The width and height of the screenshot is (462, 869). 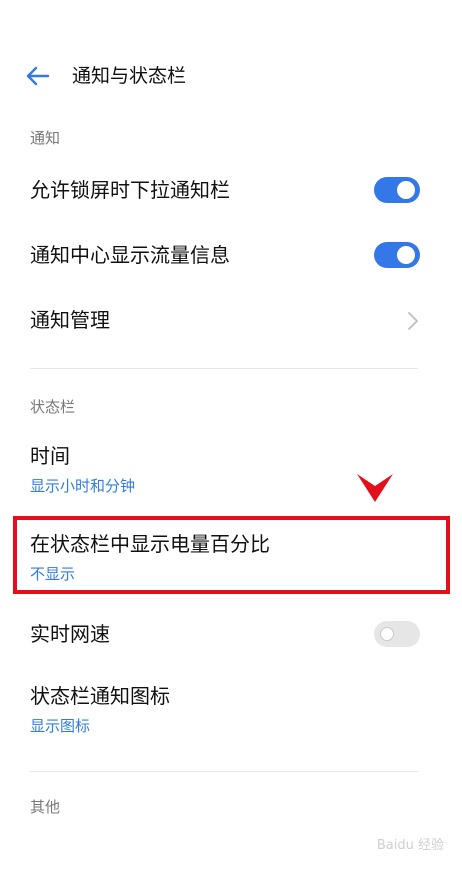 What do you see at coordinates (53, 407) in the screenshot?
I see `section-label-statusbar: 状态栏` at bounding box center [53, 407].